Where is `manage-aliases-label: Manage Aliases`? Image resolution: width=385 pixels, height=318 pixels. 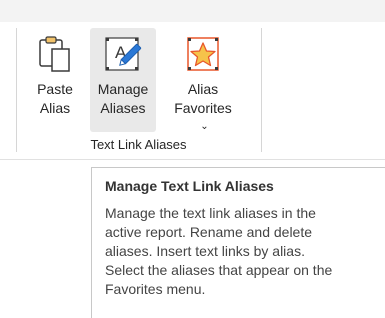
manage-aliases-label: Manage Aliases is located at coordinates (123, 98).